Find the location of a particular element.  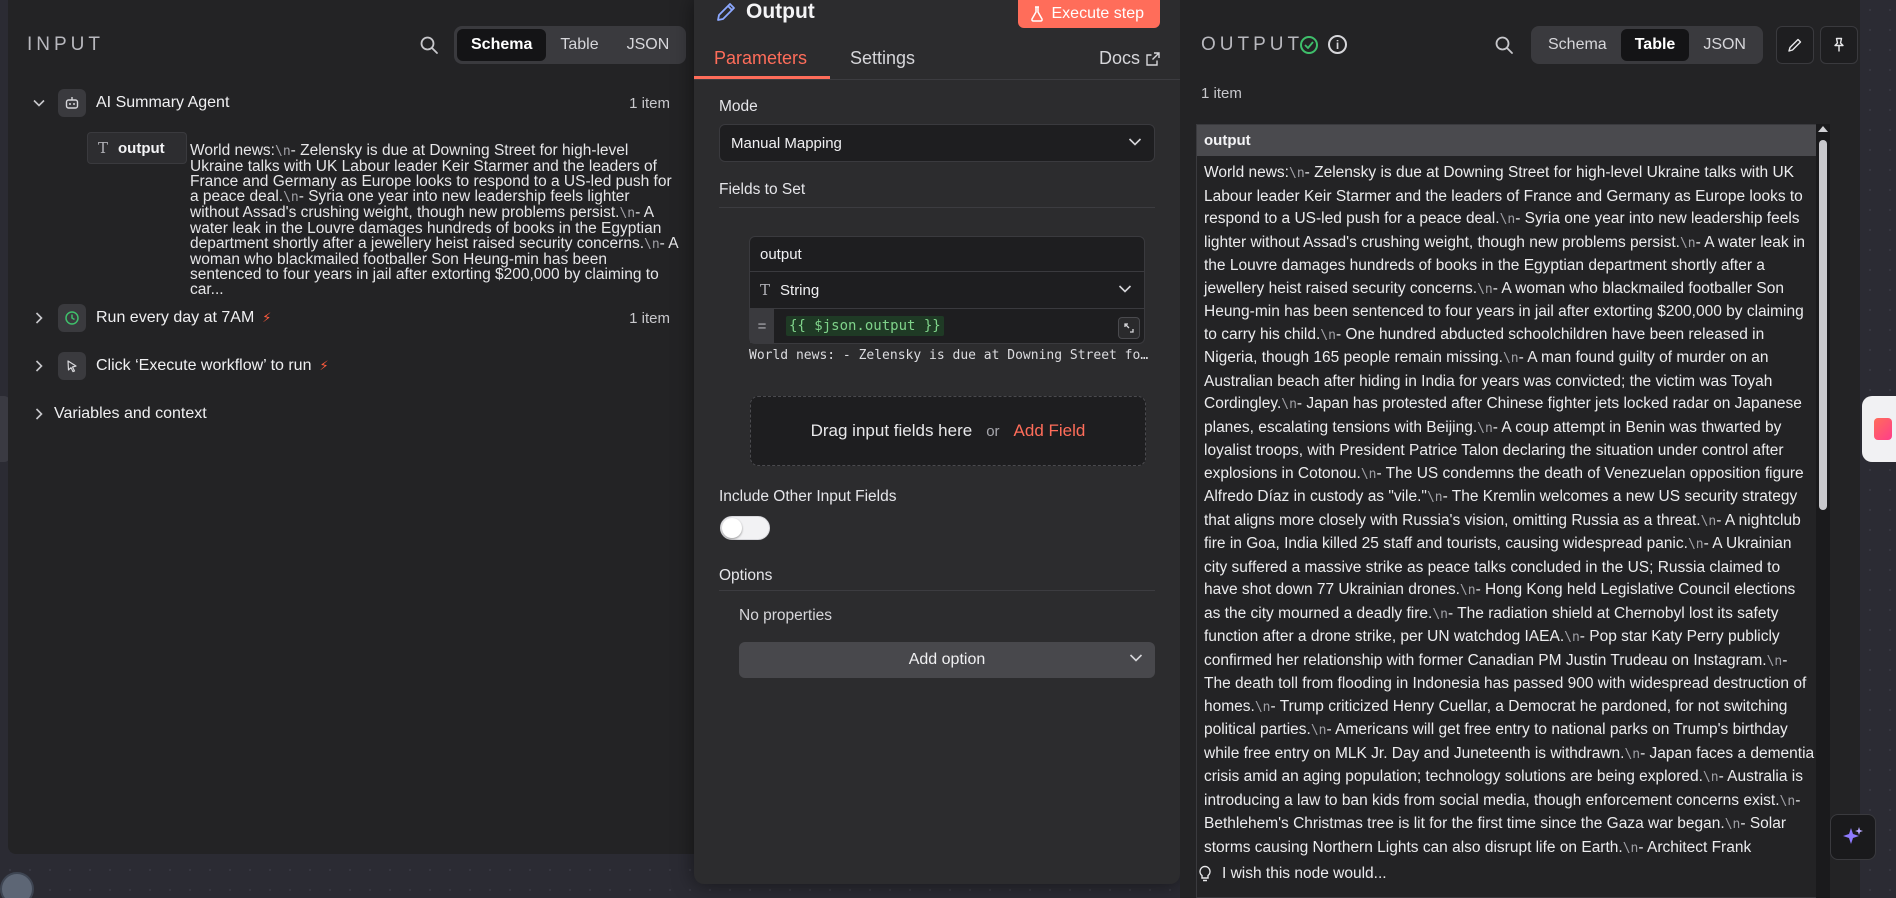

tree-item-label: Run every day at 7AM ⚡ is located at coordinates (183, 318).